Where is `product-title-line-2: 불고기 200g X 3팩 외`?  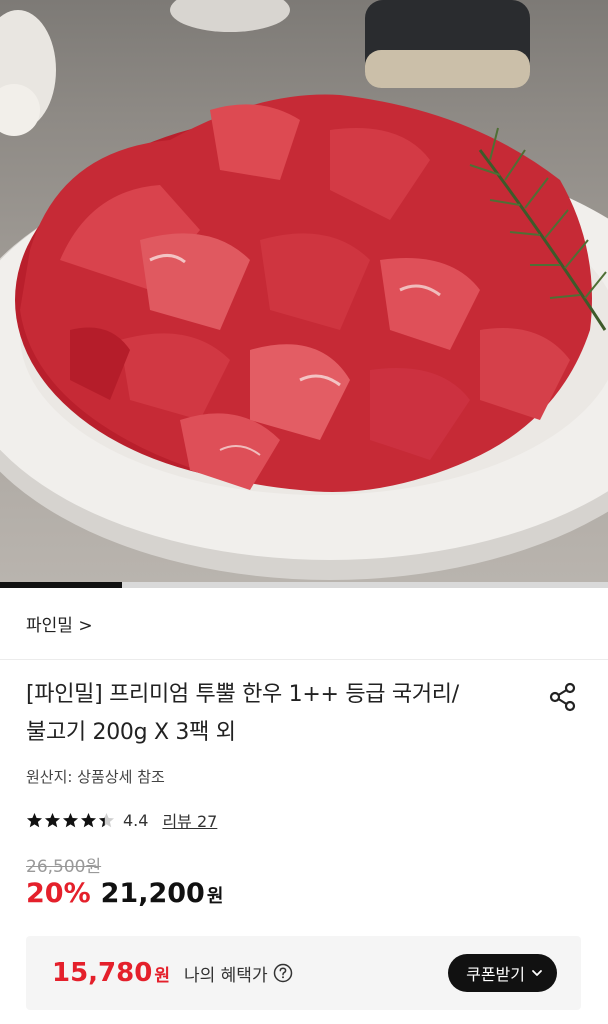 product-title-line-2: 불고기 200g X 3팩 외 is located at coordinates (131, 732).